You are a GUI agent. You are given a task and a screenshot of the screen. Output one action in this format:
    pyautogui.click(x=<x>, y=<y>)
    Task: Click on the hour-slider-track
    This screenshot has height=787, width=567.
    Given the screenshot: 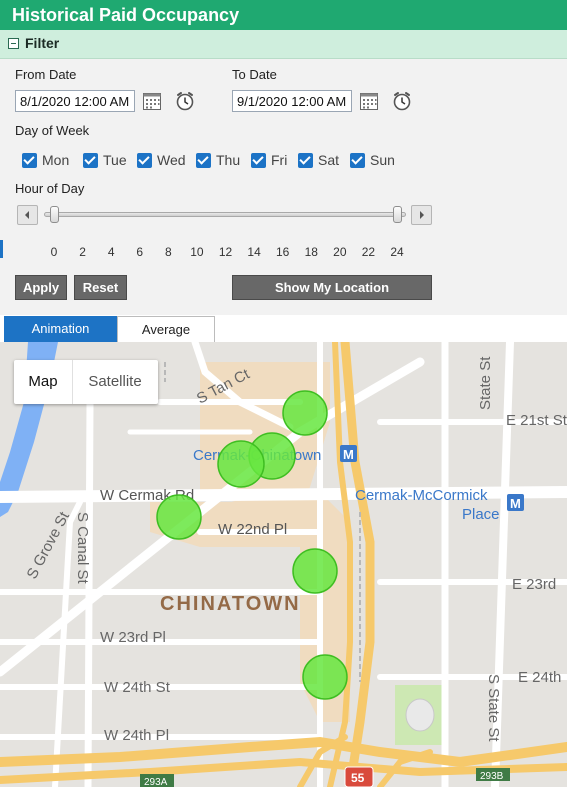 What is the action you would take?
    pyautogui.click(x=225, y=214)
    